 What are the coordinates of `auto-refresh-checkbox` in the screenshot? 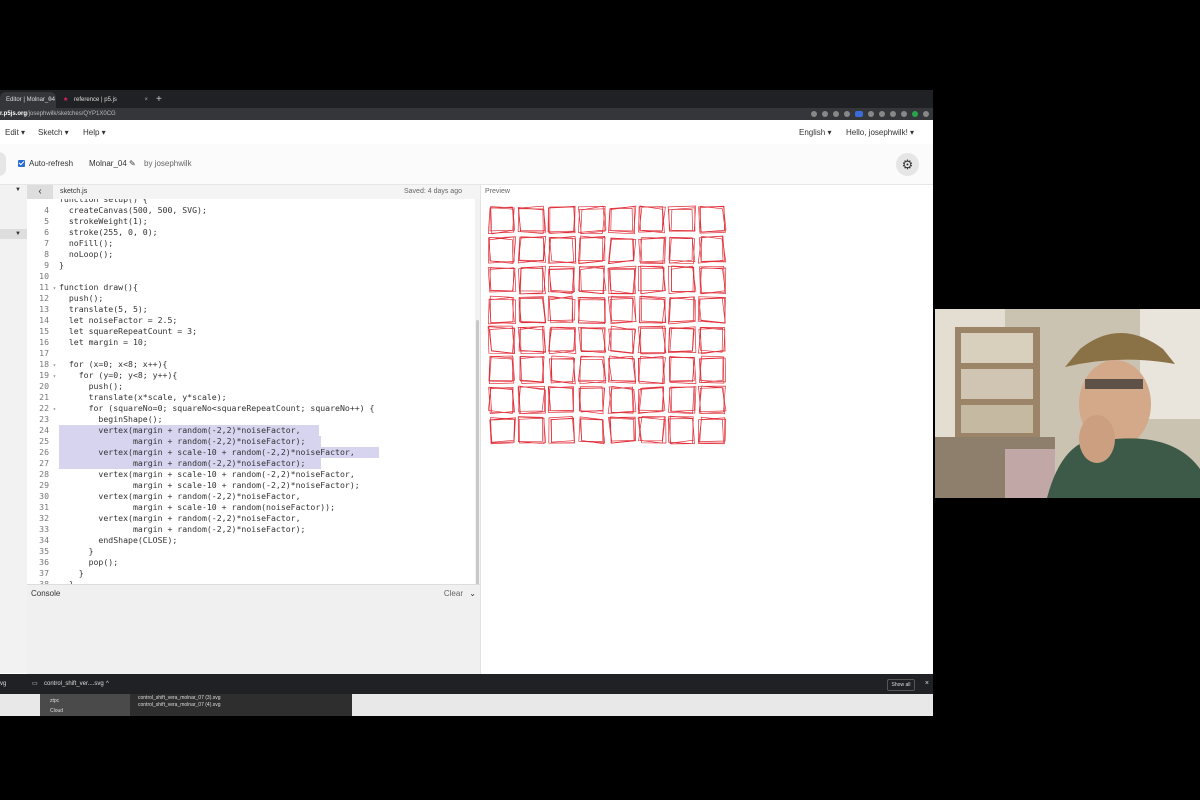 It's located at (21, 163).